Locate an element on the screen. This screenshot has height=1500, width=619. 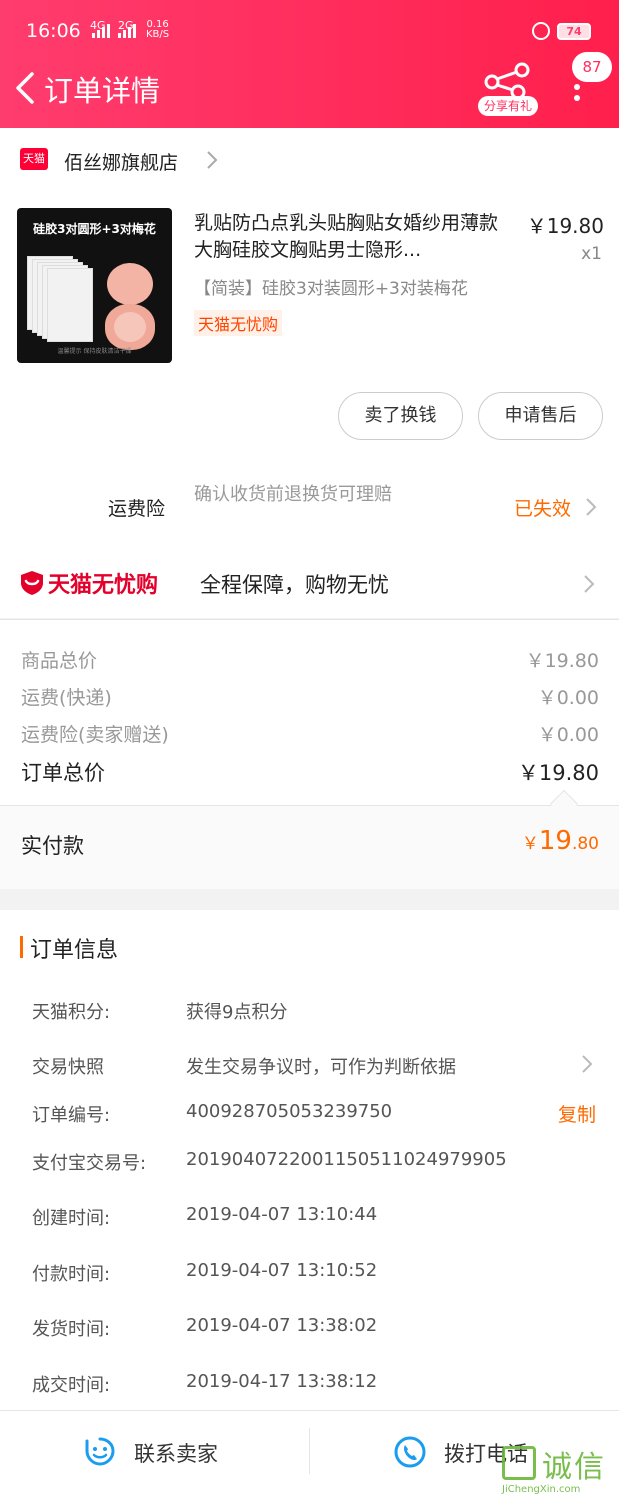
summary-row-insurance: 运费险(卖家赠送) ￥0.00 is located at coordinates (310, 733).